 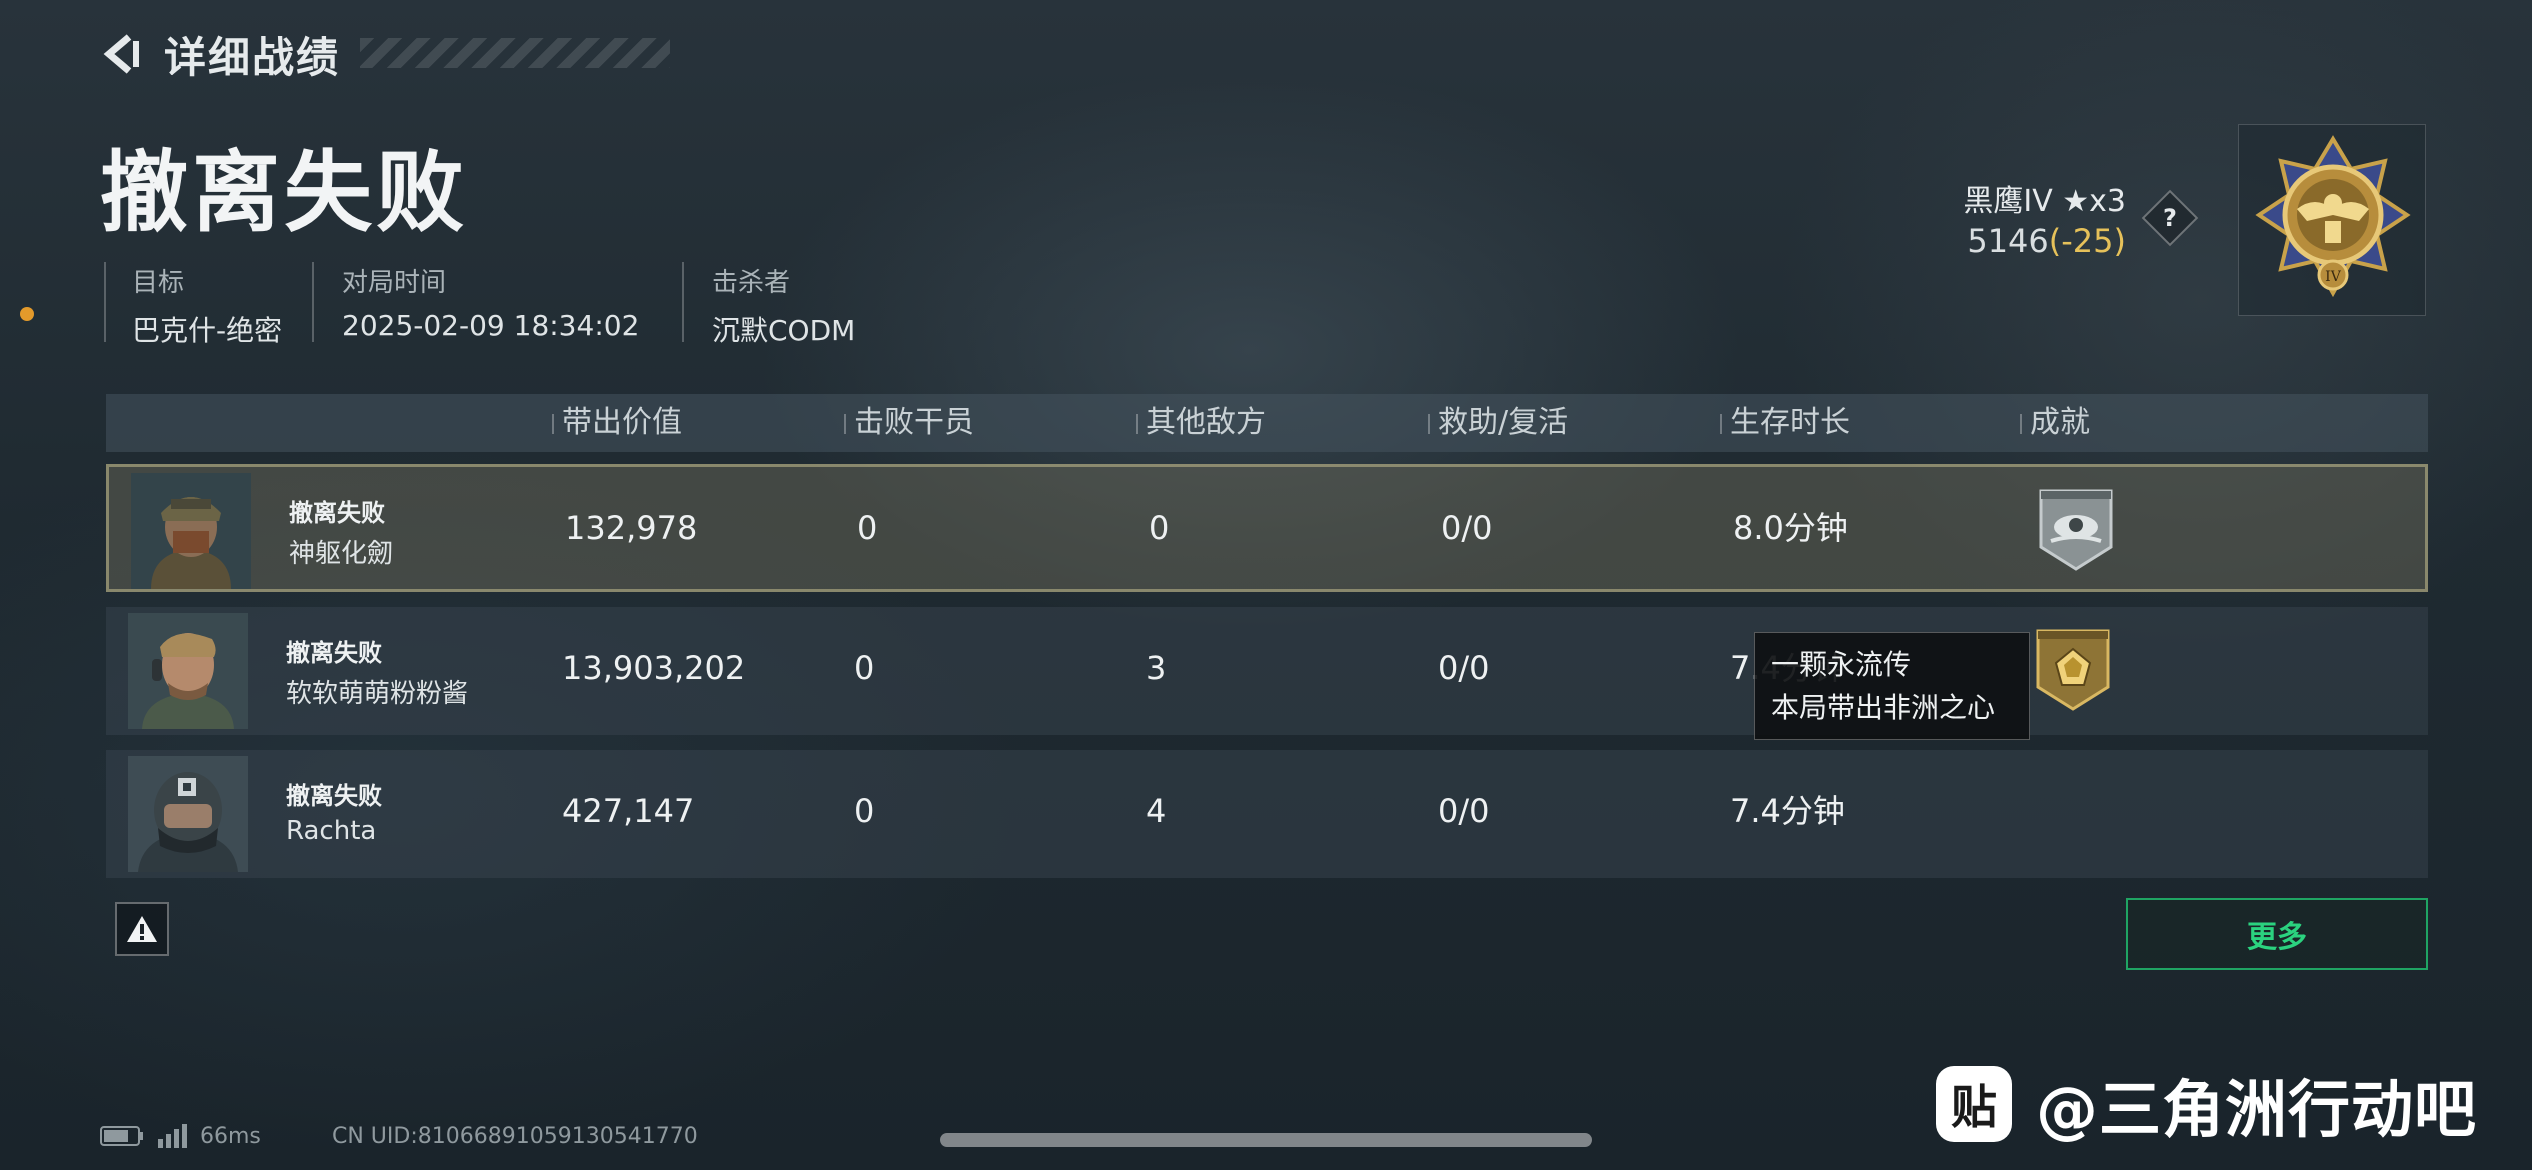 I want to click on meta-label: 目标, so click(x=158, y=283).